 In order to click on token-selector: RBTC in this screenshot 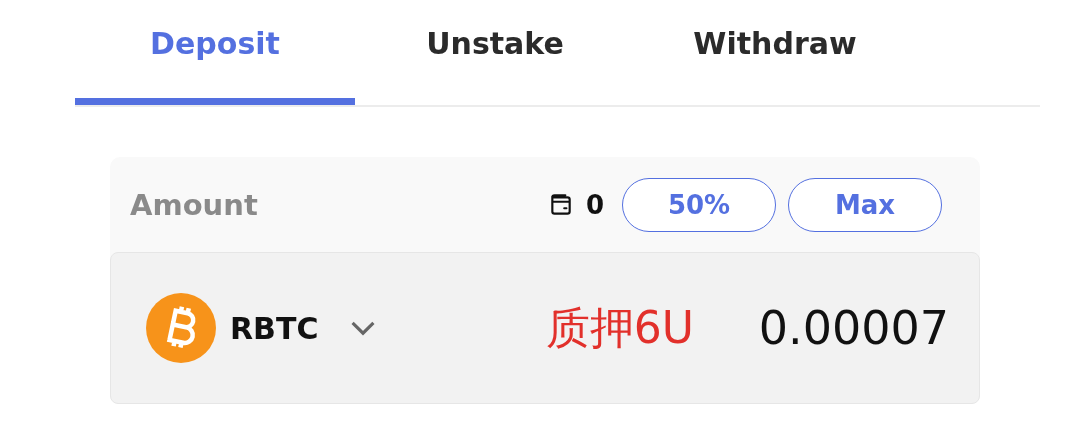, I will do `click(261, 328)`.